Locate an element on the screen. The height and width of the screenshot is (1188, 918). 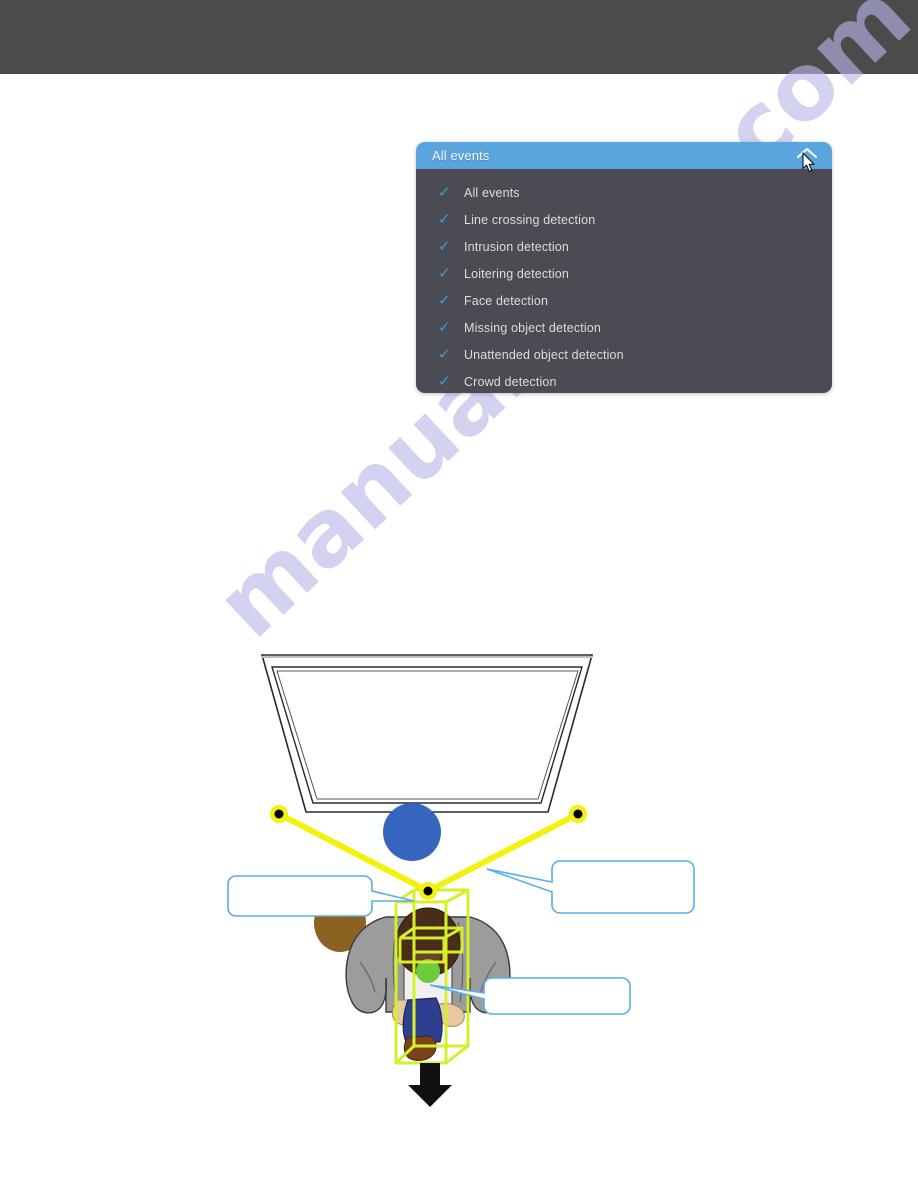
event-option-0: ✓ All events is located at coordinates (624, 192).